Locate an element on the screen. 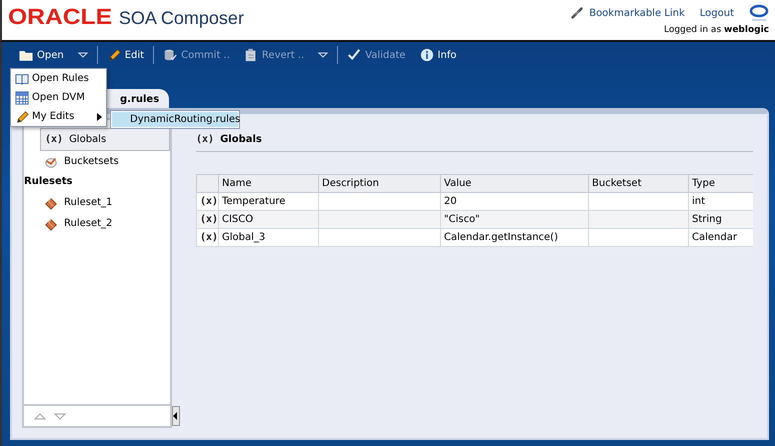  table-cell: Calendar.getInstance() is located at coordinates (514, 237).